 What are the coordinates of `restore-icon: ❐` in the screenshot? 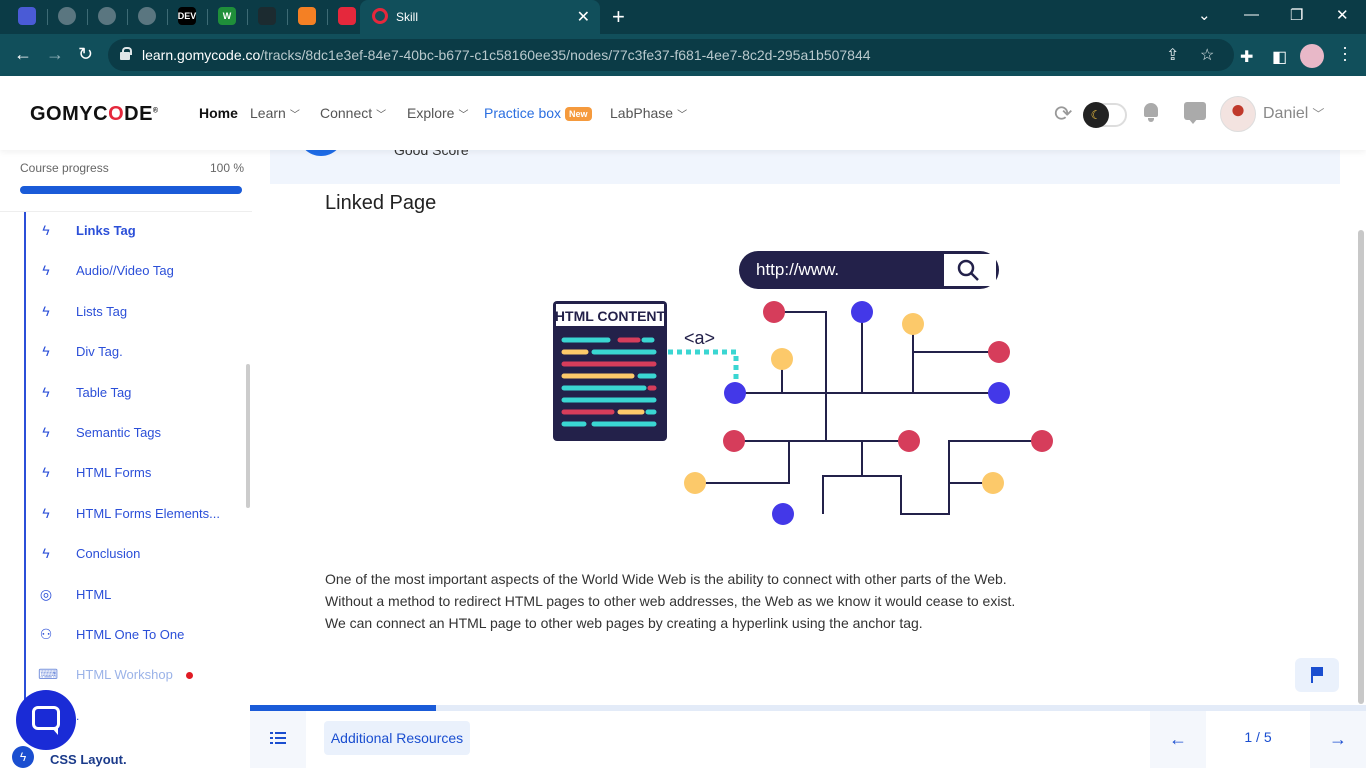 It's located at (1296, 15).